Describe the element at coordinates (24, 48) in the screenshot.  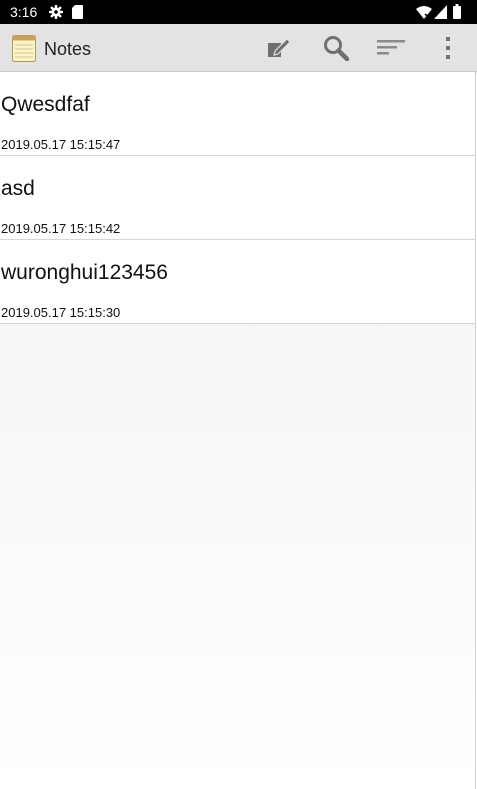
I see `notepad-icon` at that location.